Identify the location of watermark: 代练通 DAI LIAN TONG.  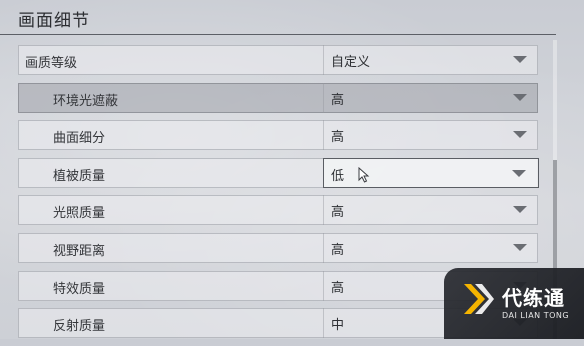
(514, 303).